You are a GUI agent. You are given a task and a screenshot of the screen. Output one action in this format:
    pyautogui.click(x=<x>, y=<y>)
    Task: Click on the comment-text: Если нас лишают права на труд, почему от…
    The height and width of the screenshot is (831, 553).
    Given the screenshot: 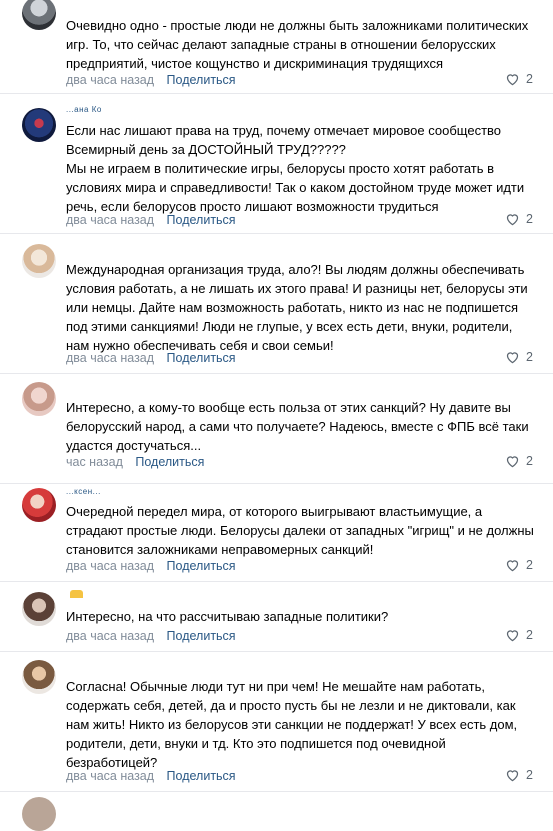 What is the action you would take?
    pyautogui.click(x=295, y=168)
    